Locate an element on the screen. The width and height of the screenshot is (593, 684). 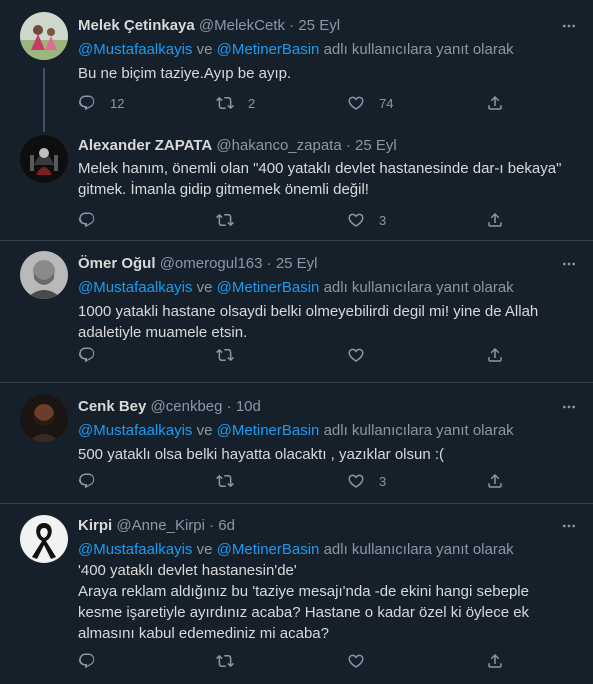
tweet-header: Ömer Oğul @omerogul163 · 25 Eyl is located at coordinates (327, 264).